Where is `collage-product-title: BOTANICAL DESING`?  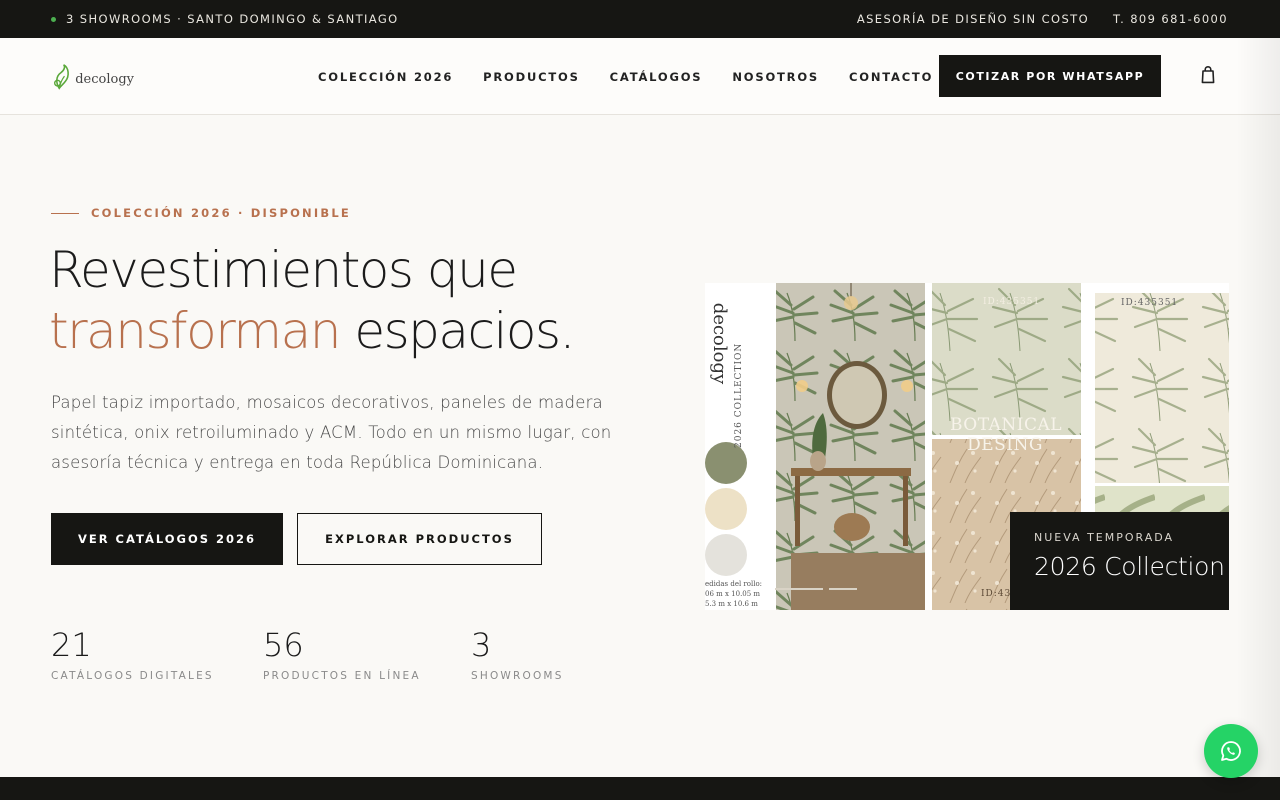
collage-product-title: BOTANICAL DESING is located at coordinates (1006, 435).